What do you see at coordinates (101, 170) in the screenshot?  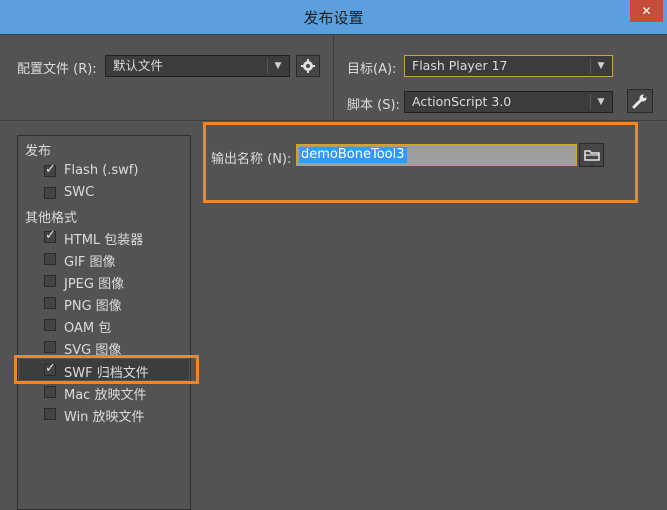 I see `tree-item-flash: Flash (.swf)` at bounding box center [101, 170].